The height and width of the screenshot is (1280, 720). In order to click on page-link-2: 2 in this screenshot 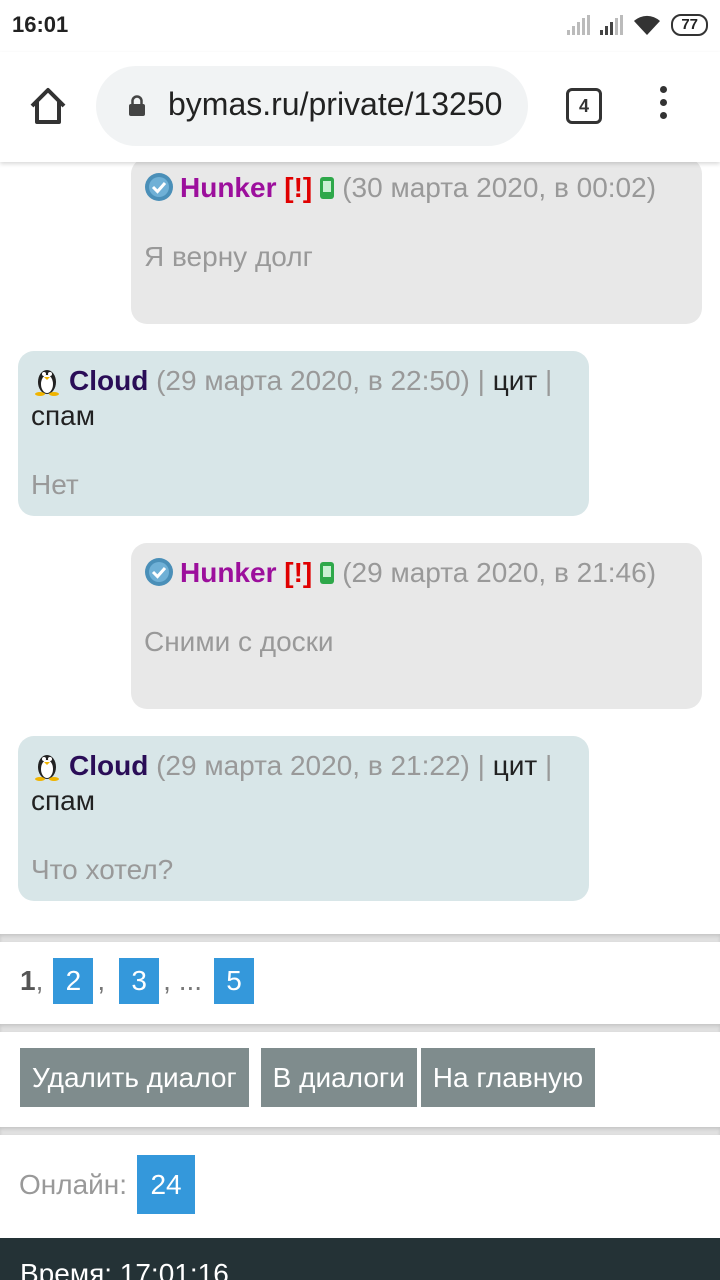, I will do `click(73, 981)`.